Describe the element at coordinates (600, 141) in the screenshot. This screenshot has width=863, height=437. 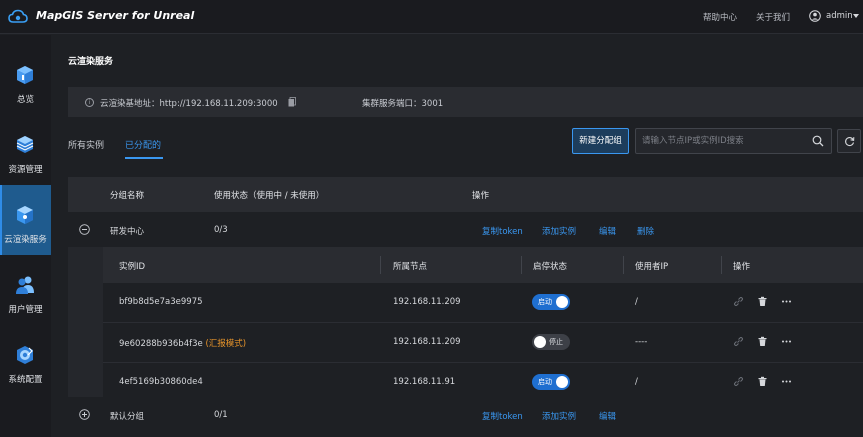
I see `new-group-button: 新建分配组` at that location.